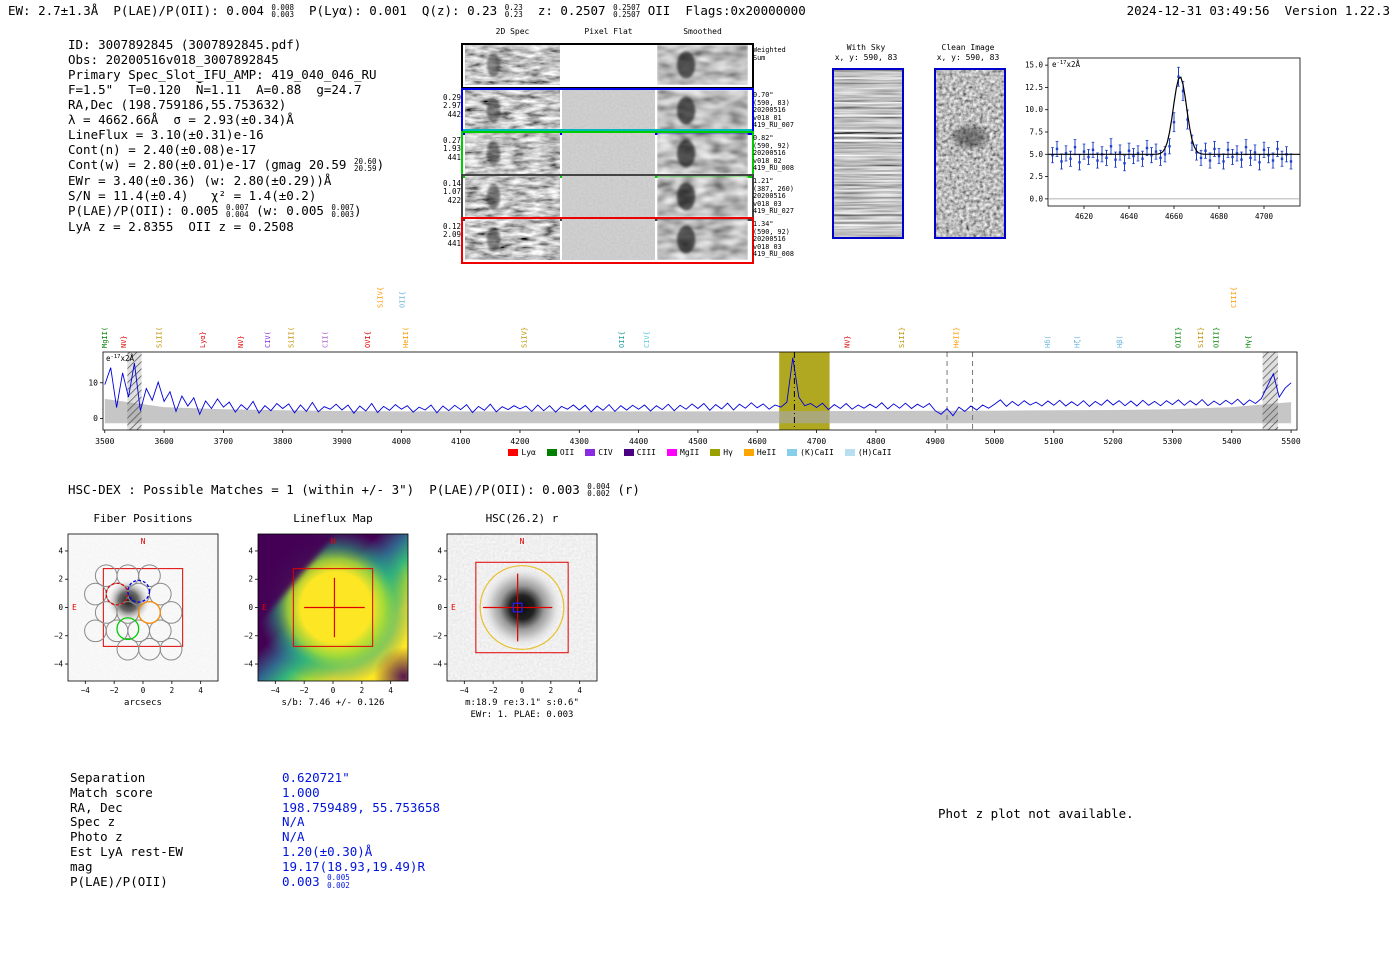  Describe the element at coordinates (817, 452) in the screenshot. I see `legend-label: (K)CaII` at that location.